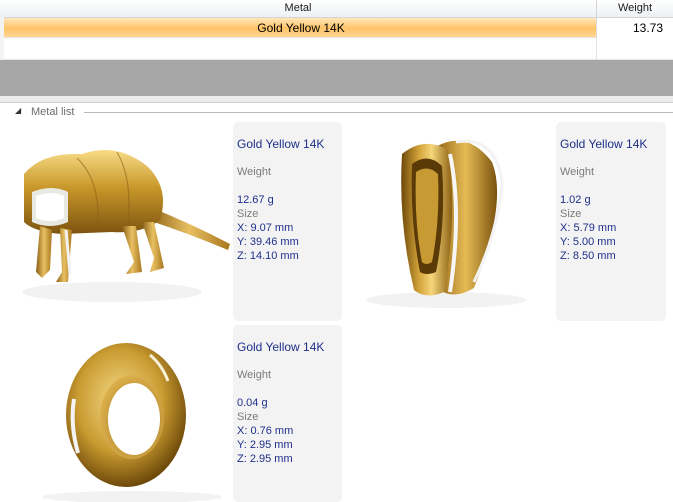  What do you see at coordinates (2, 38) in the screenshot?
I see `row-indicator-strip` at bounding box center [2, 38].